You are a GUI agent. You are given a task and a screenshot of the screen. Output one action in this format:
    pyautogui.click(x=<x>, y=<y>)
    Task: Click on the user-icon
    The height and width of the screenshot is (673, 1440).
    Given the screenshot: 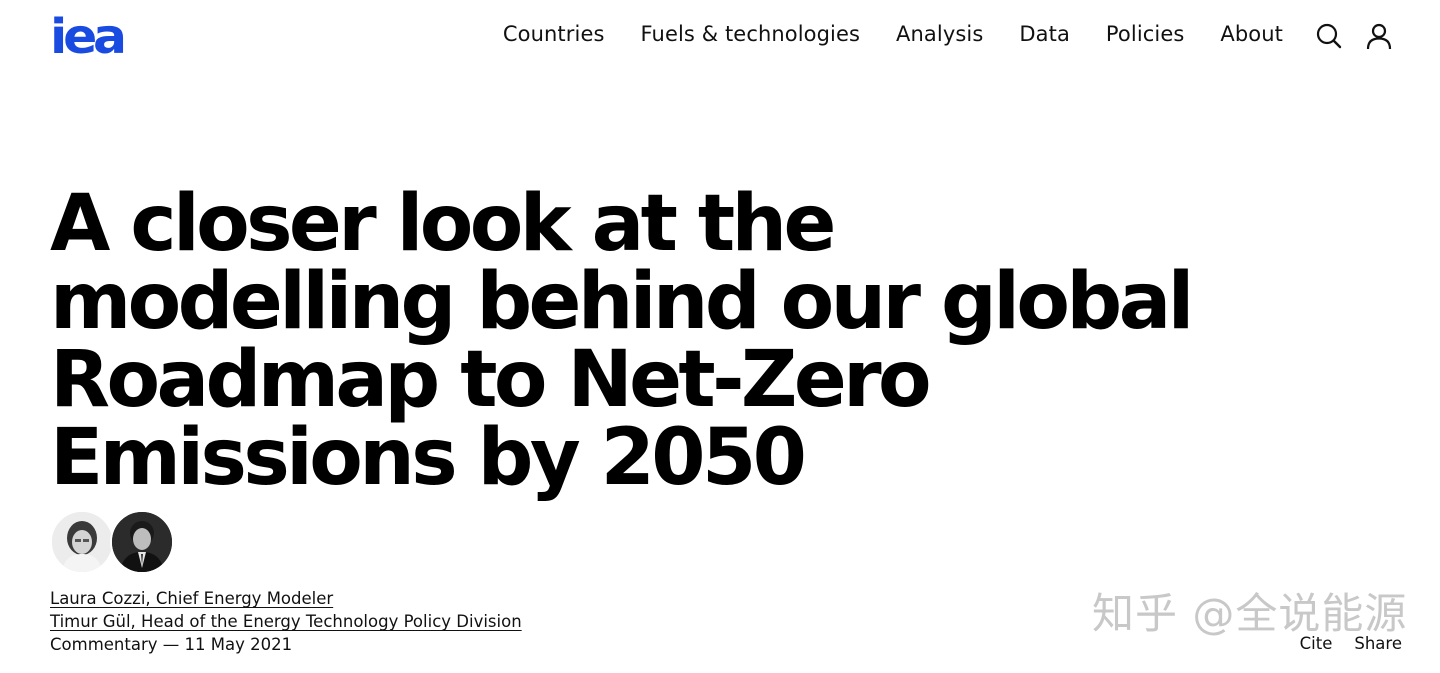 What is the action you would take?
    pyautogui.click(x=1379, y=36)
    